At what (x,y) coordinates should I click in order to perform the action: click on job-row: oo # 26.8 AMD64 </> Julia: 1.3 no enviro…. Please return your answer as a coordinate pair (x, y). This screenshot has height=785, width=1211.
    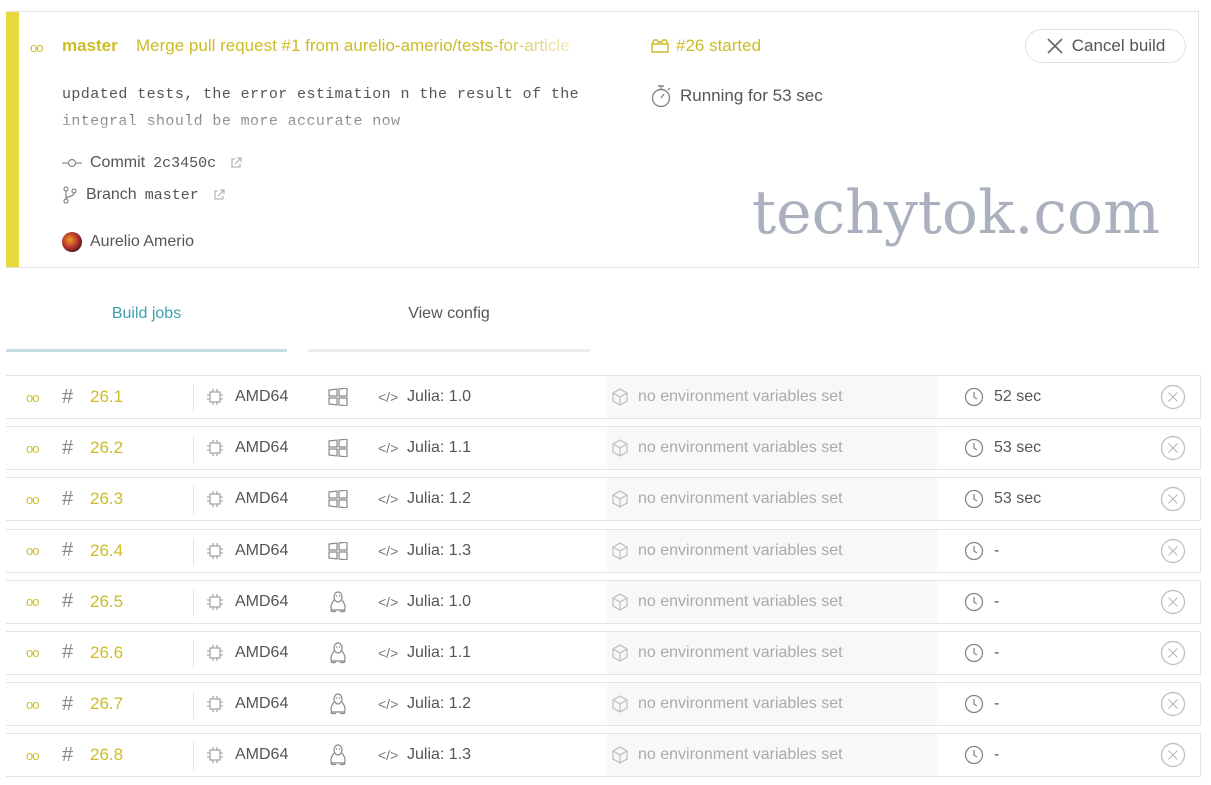
    Looking at the image, I should click on (603, 755).